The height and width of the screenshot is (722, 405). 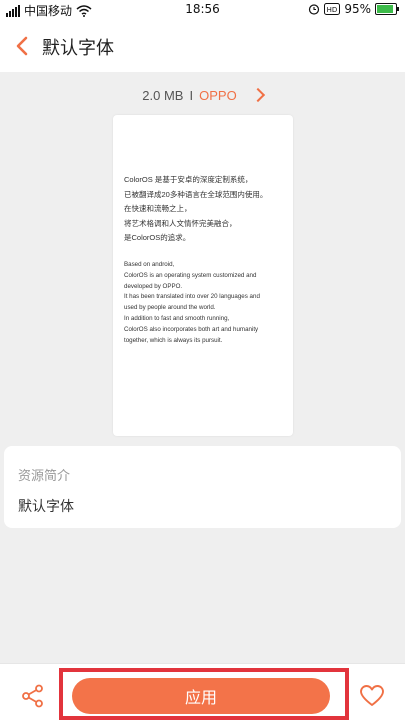 I want to click on preview-line: together, which is always its pursuit., so click(x=173, y=340).